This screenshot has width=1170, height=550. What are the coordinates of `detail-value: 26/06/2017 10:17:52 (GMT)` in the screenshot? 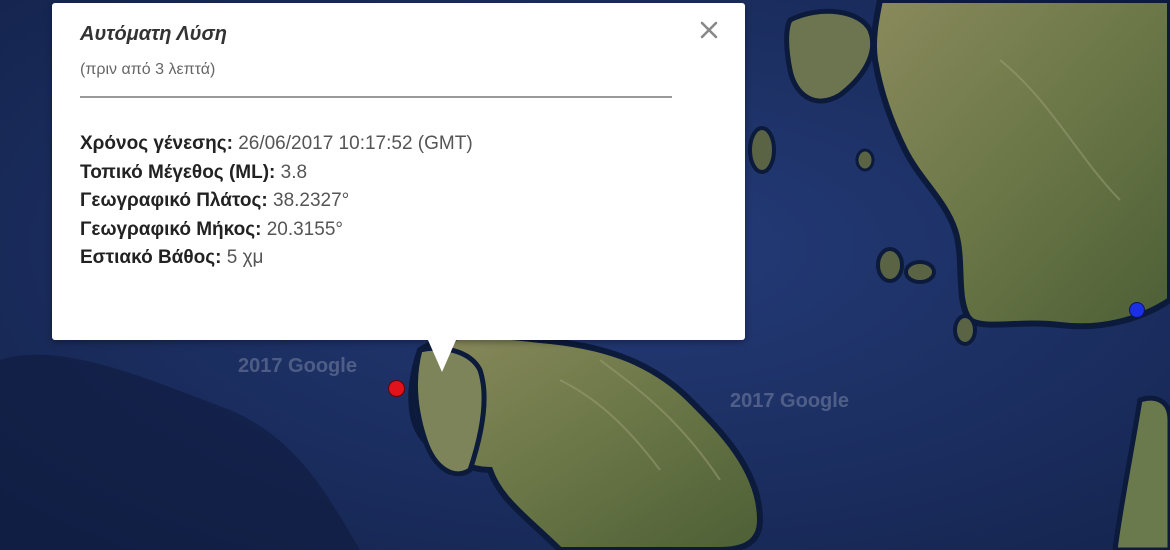 It's located at (355, 143).